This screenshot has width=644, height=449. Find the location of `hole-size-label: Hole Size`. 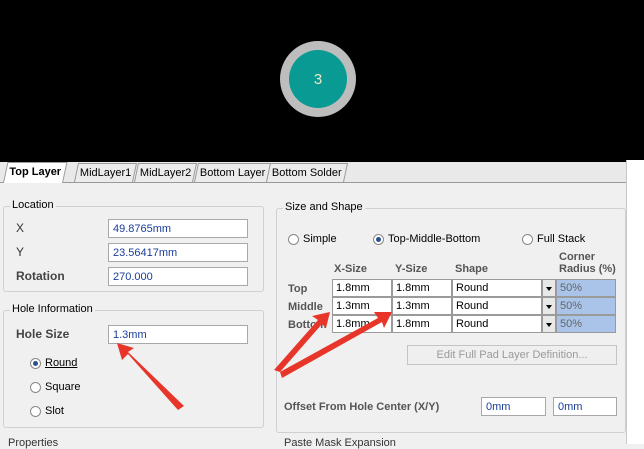

hole-size-label: Hole Size is located at coordinates (43, 334).